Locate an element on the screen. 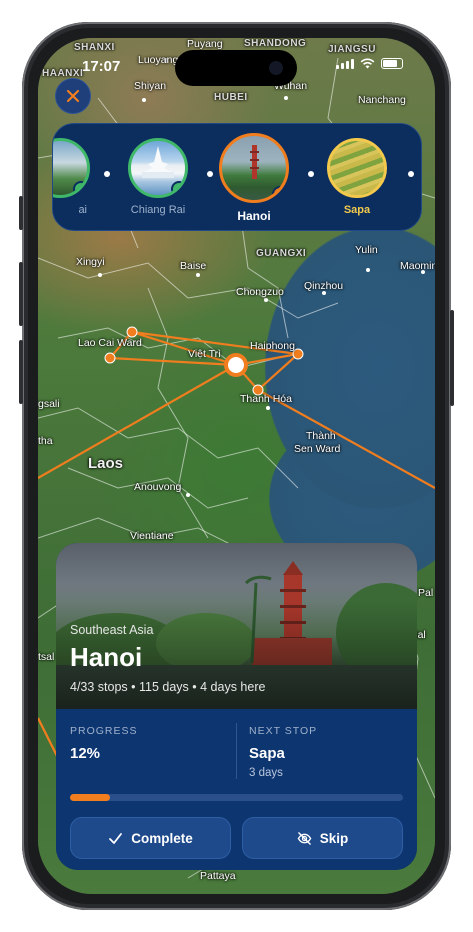 The image size is (473, 932). dynamic-island is located at coordinates (236, 68).